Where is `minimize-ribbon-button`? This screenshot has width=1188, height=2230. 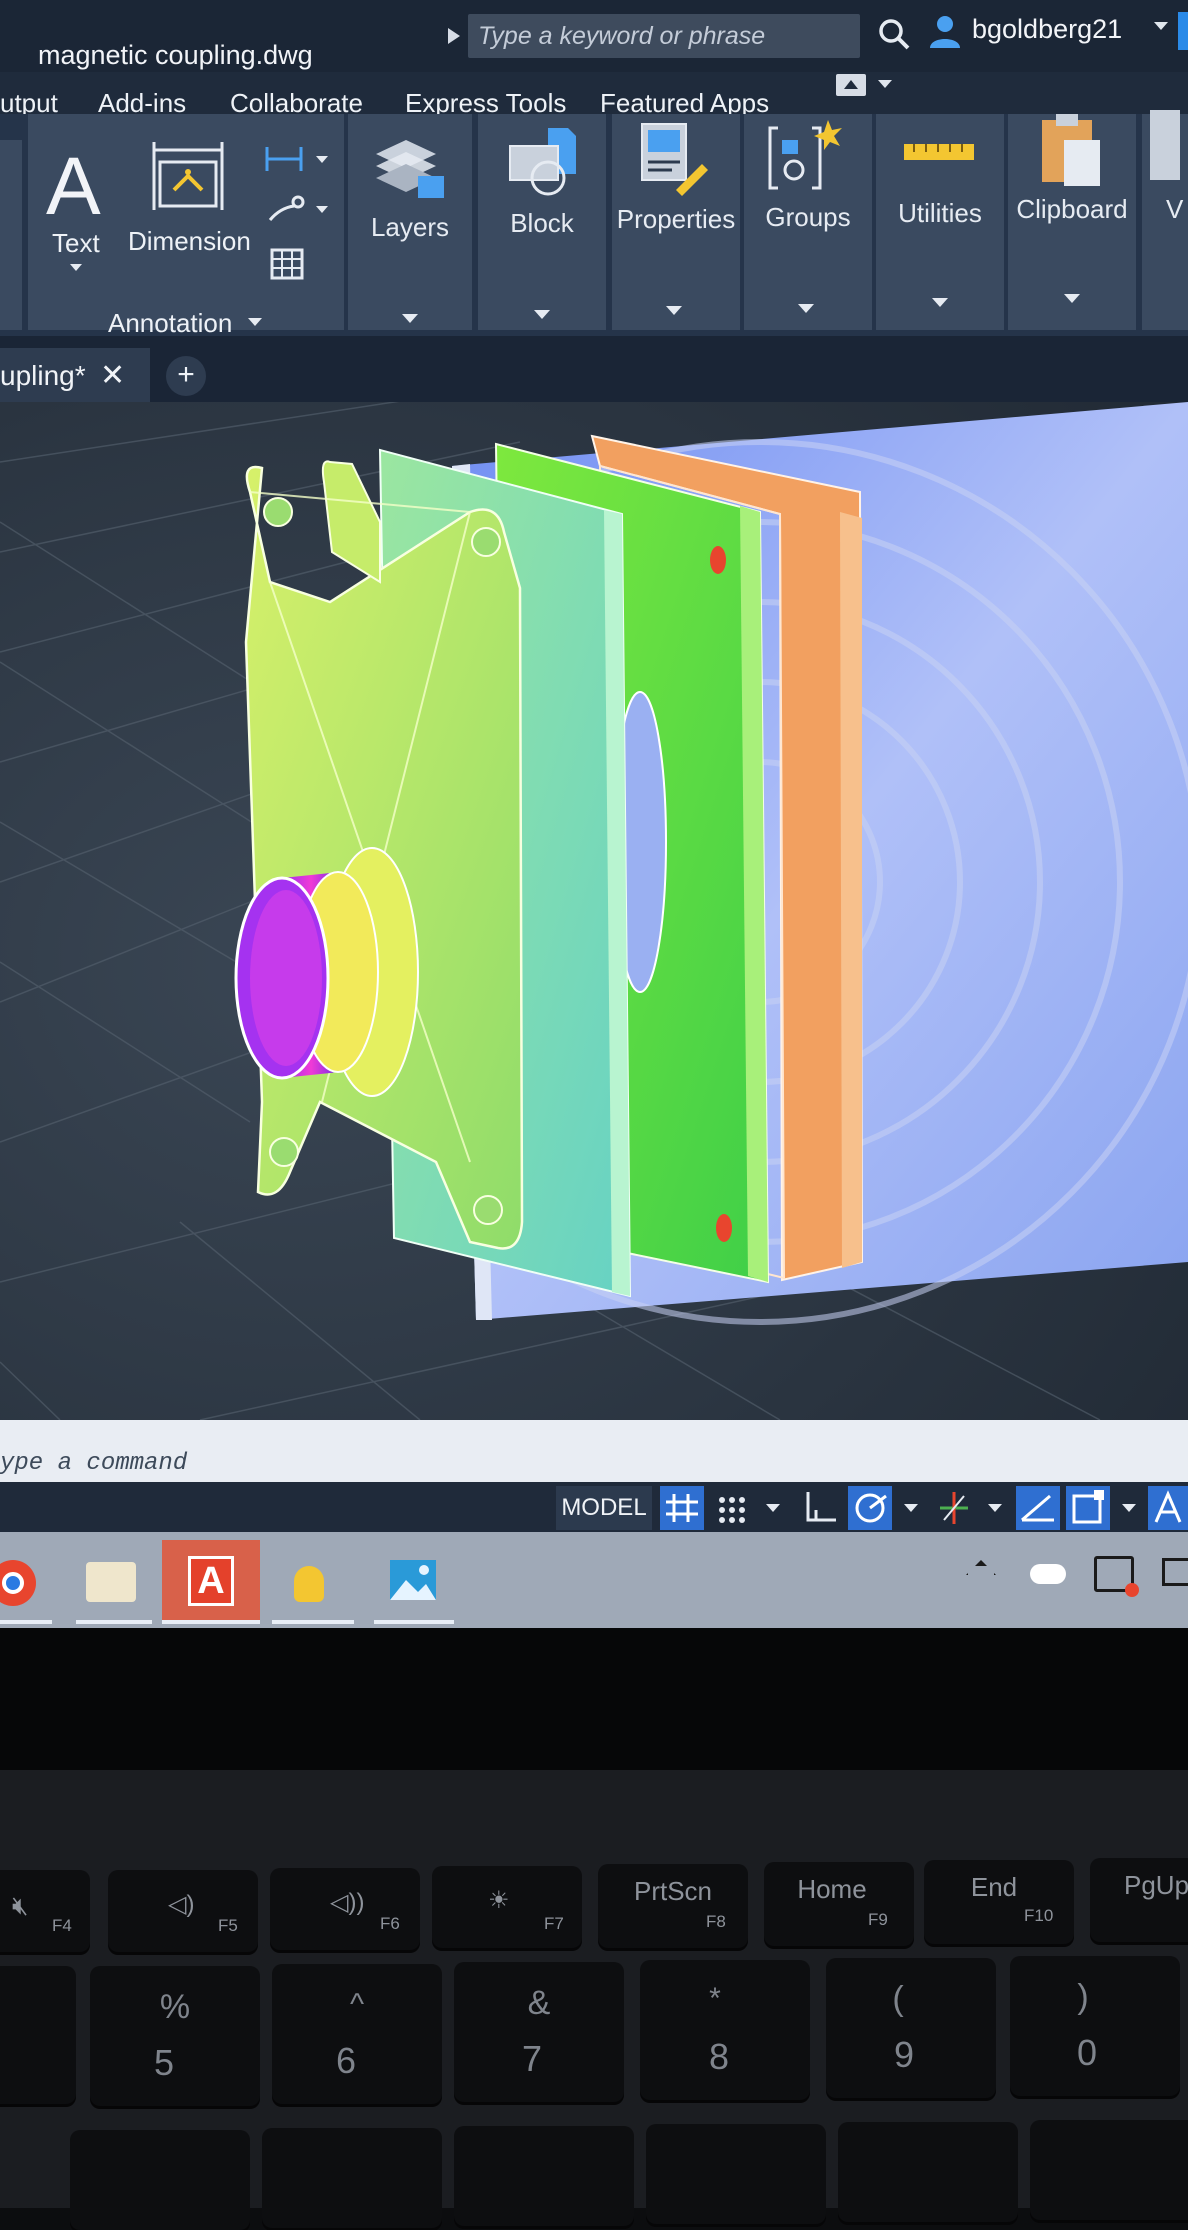 minimize-ribbon-button is located at coordinates (851, 85).